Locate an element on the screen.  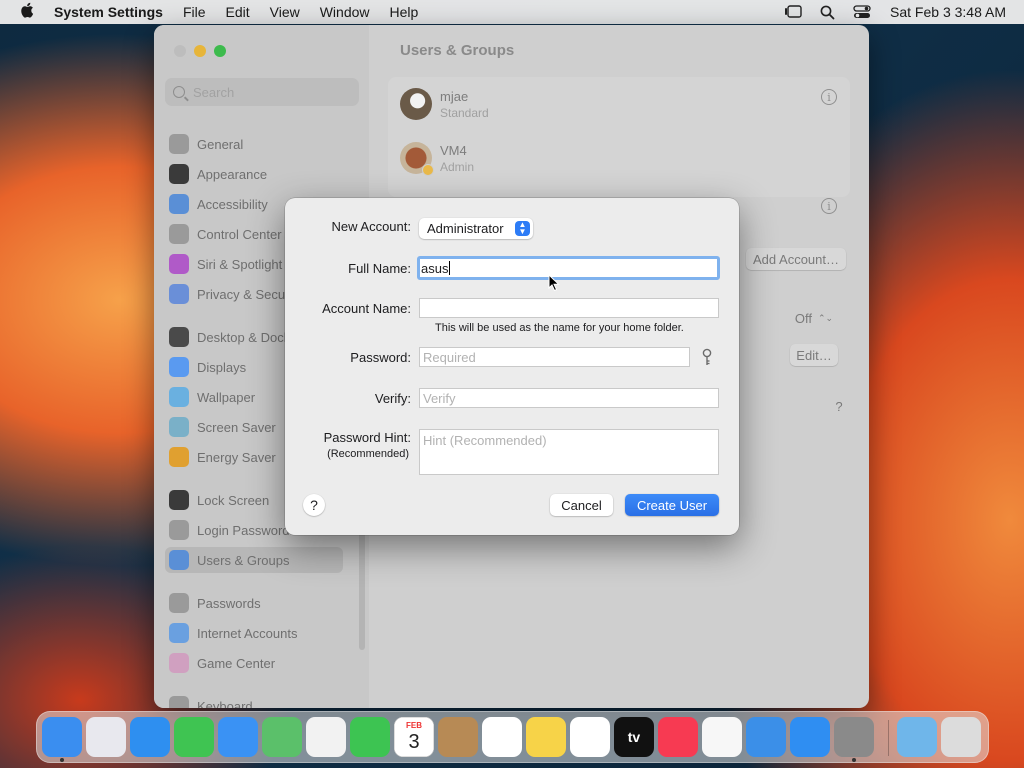
password-hint-field: Hint (Recommended) is located at coordinates (569, 452).